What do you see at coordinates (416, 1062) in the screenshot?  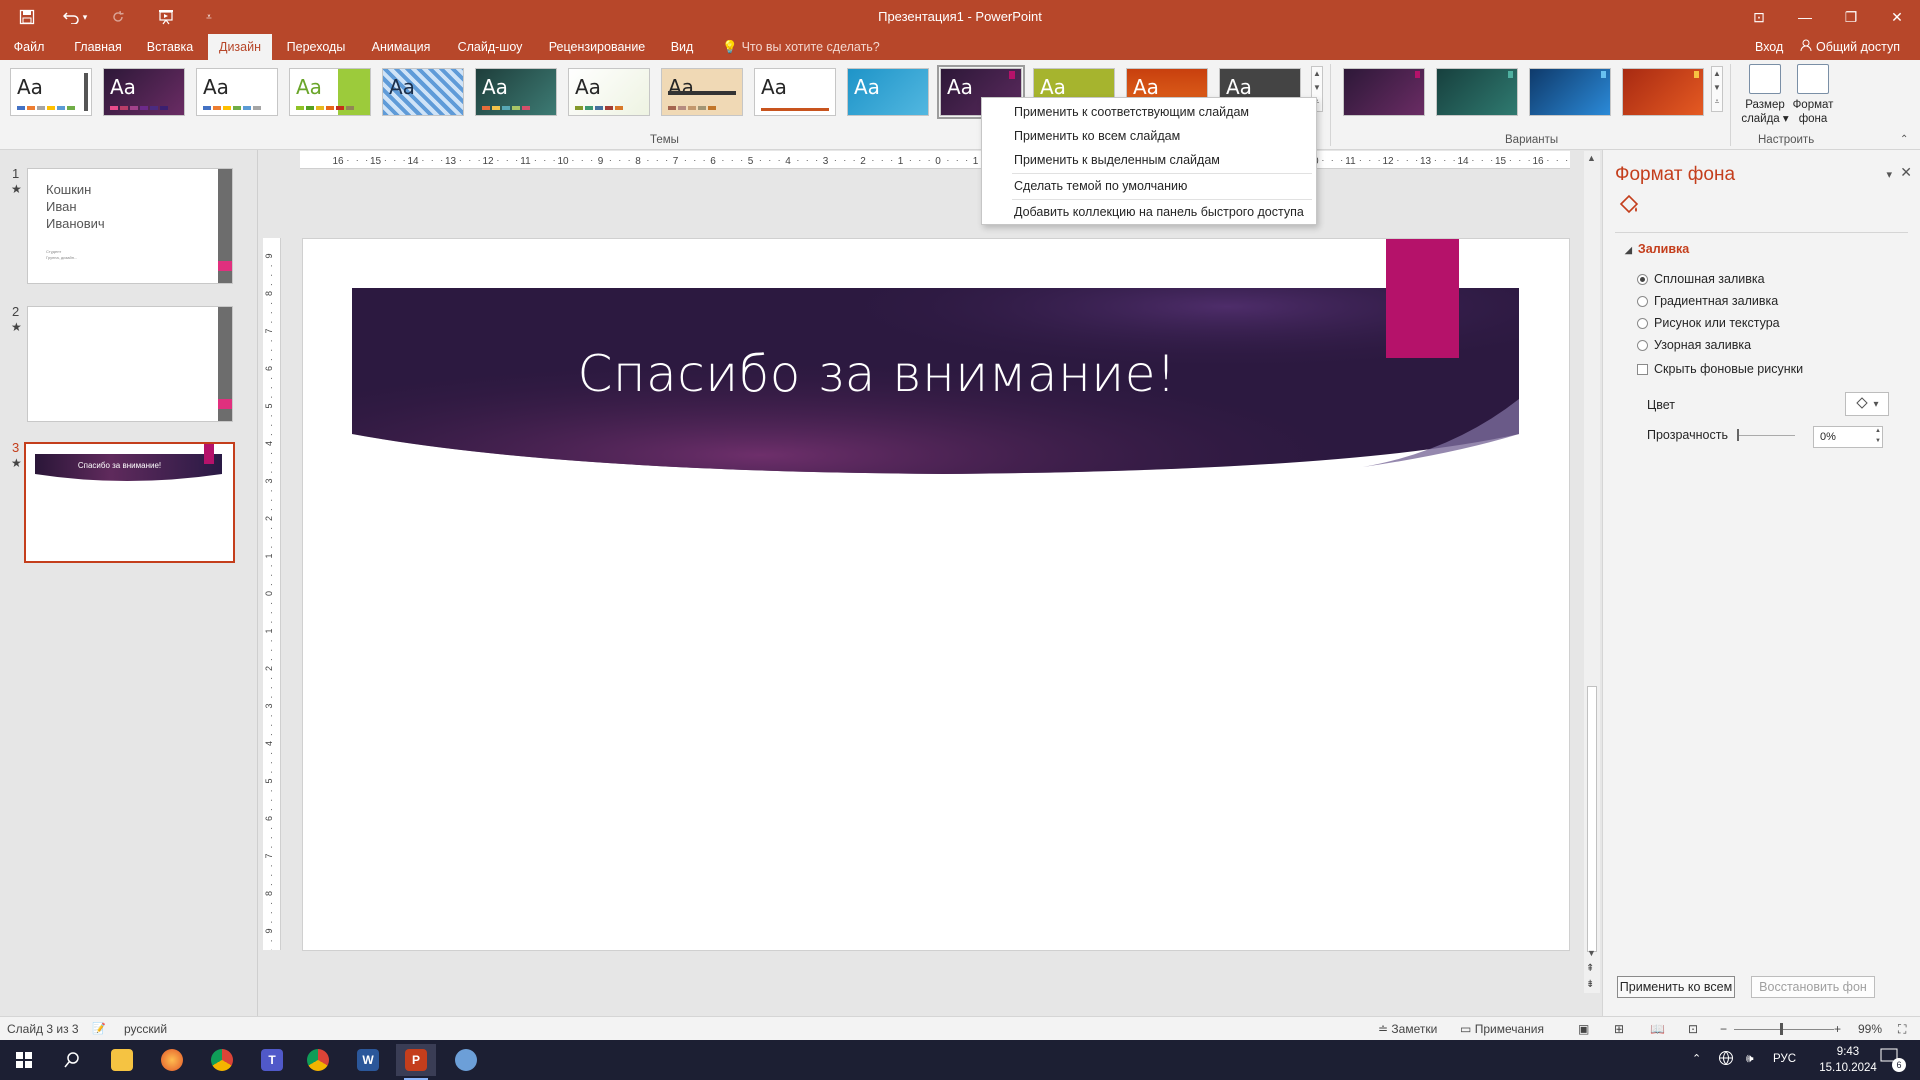 I see `powerpoint-icon: P` at bounding box center [416, 1062].